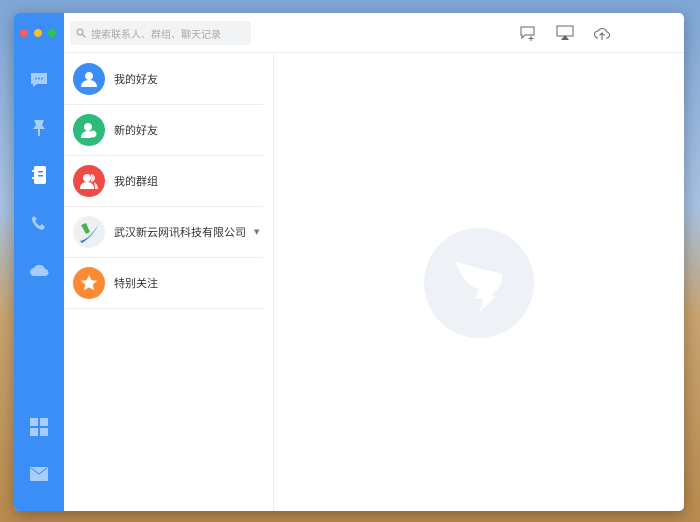 The image size is (700, 522). I want to click on person-icon, so click(89, 79).